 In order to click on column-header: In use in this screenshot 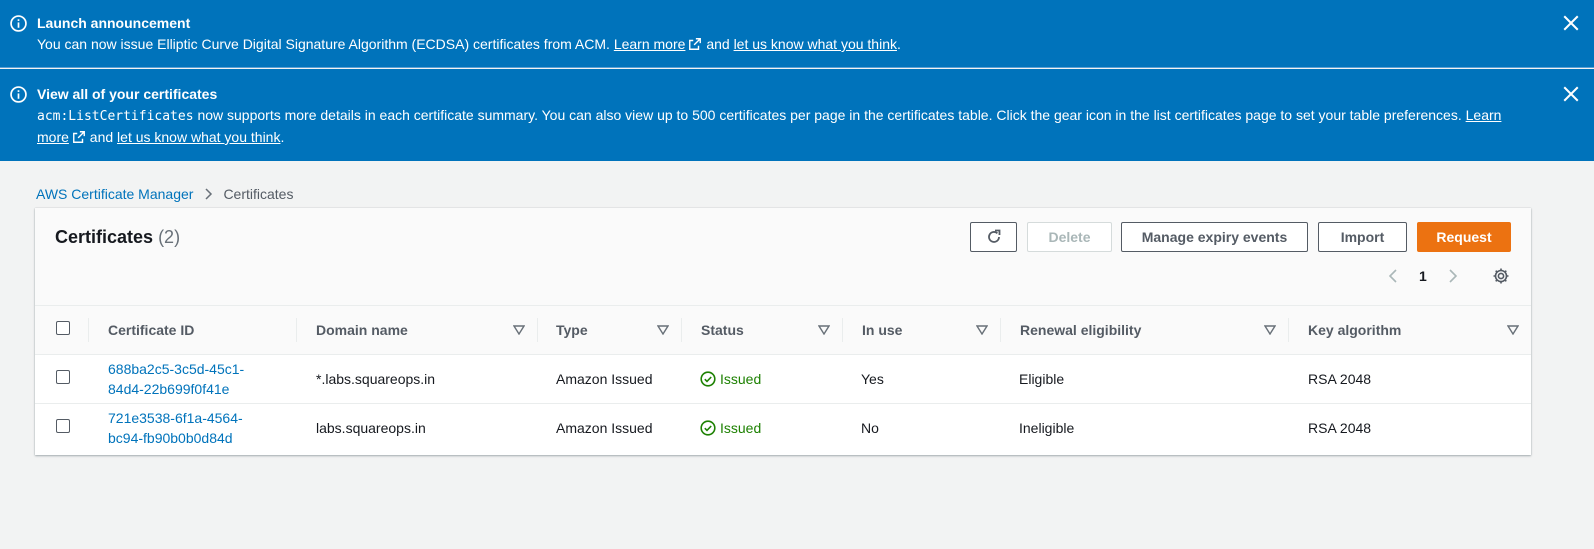, I will do `click(882, 330)`.